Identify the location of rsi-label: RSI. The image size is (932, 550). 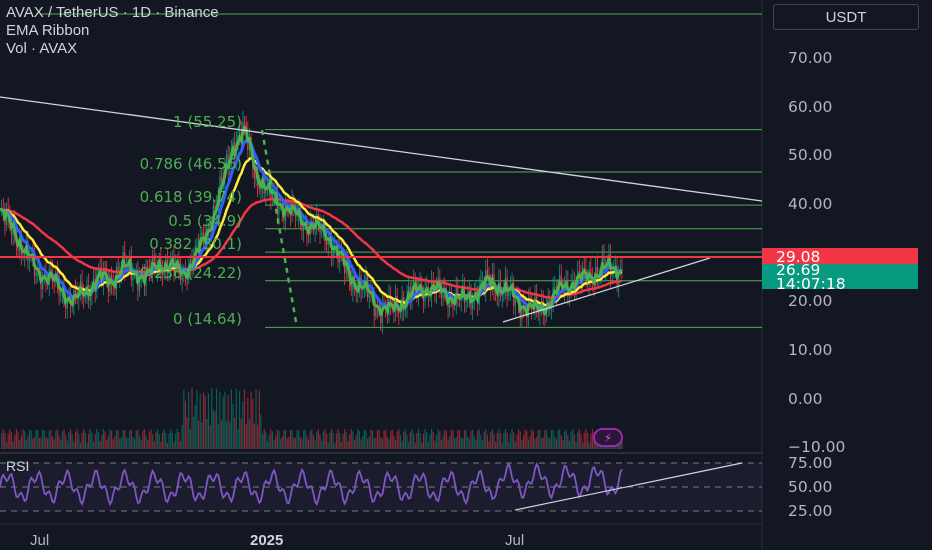
(17, 466).